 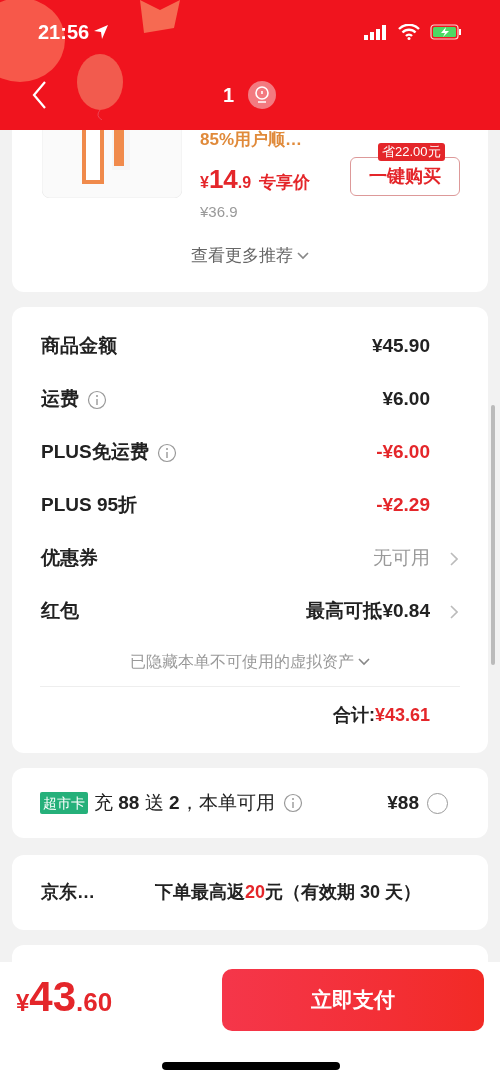 What do you see at coordinates (405, 176) in the screenshot?
I see `buy-button: 一键购买` at bounding box center [405, 176].